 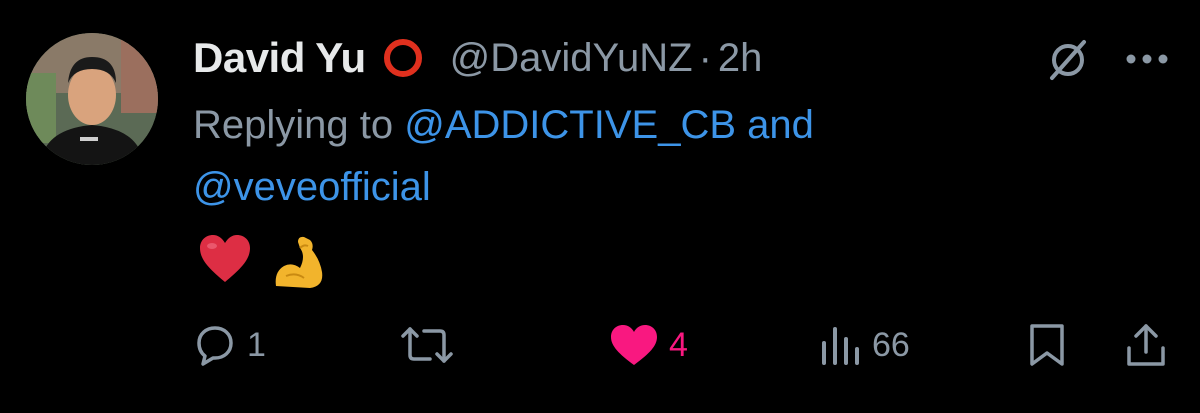 I want to click on like-button: 4, so click(x=648, y=345).